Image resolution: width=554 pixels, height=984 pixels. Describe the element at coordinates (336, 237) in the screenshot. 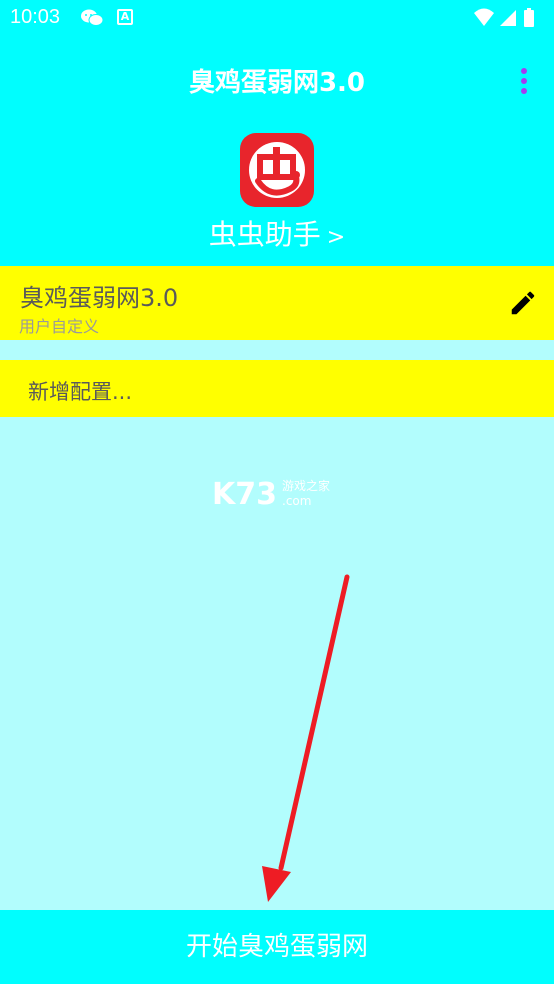

I see `chevron-right-icon: >` at that location.